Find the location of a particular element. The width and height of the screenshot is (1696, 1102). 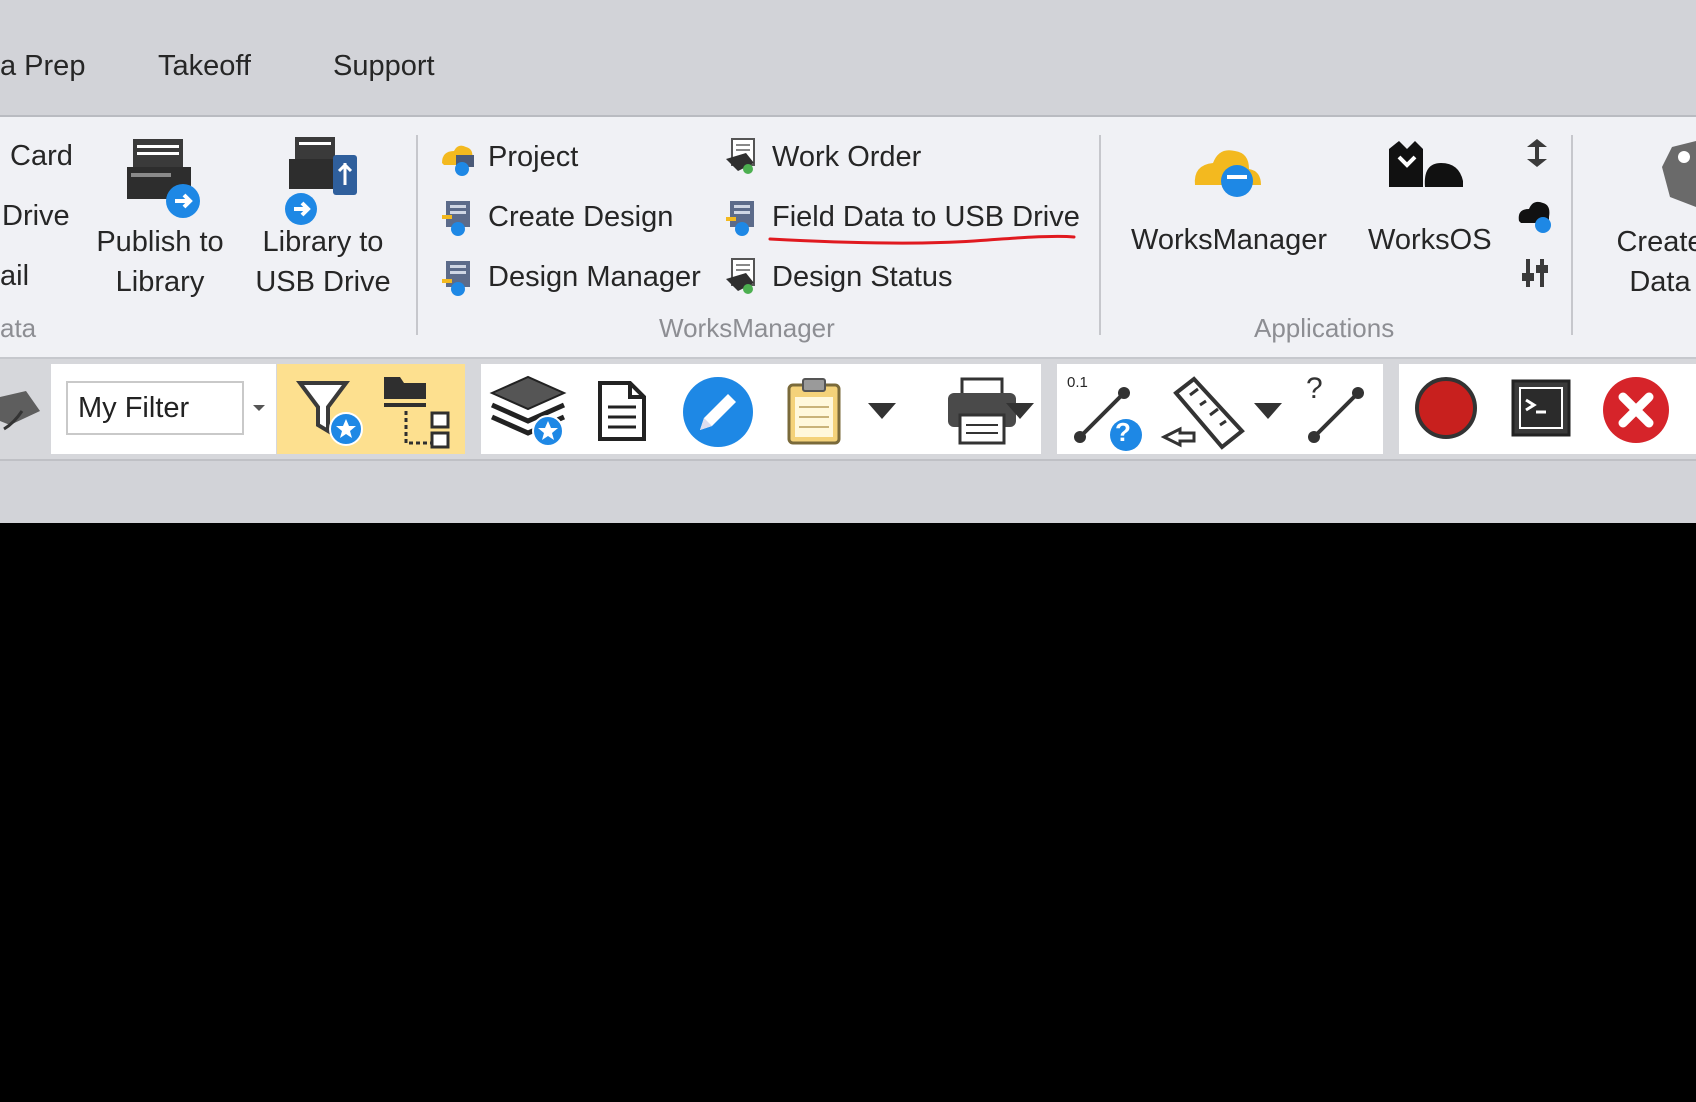

create-design-label: Create Design is located at coordinates (581, 216).